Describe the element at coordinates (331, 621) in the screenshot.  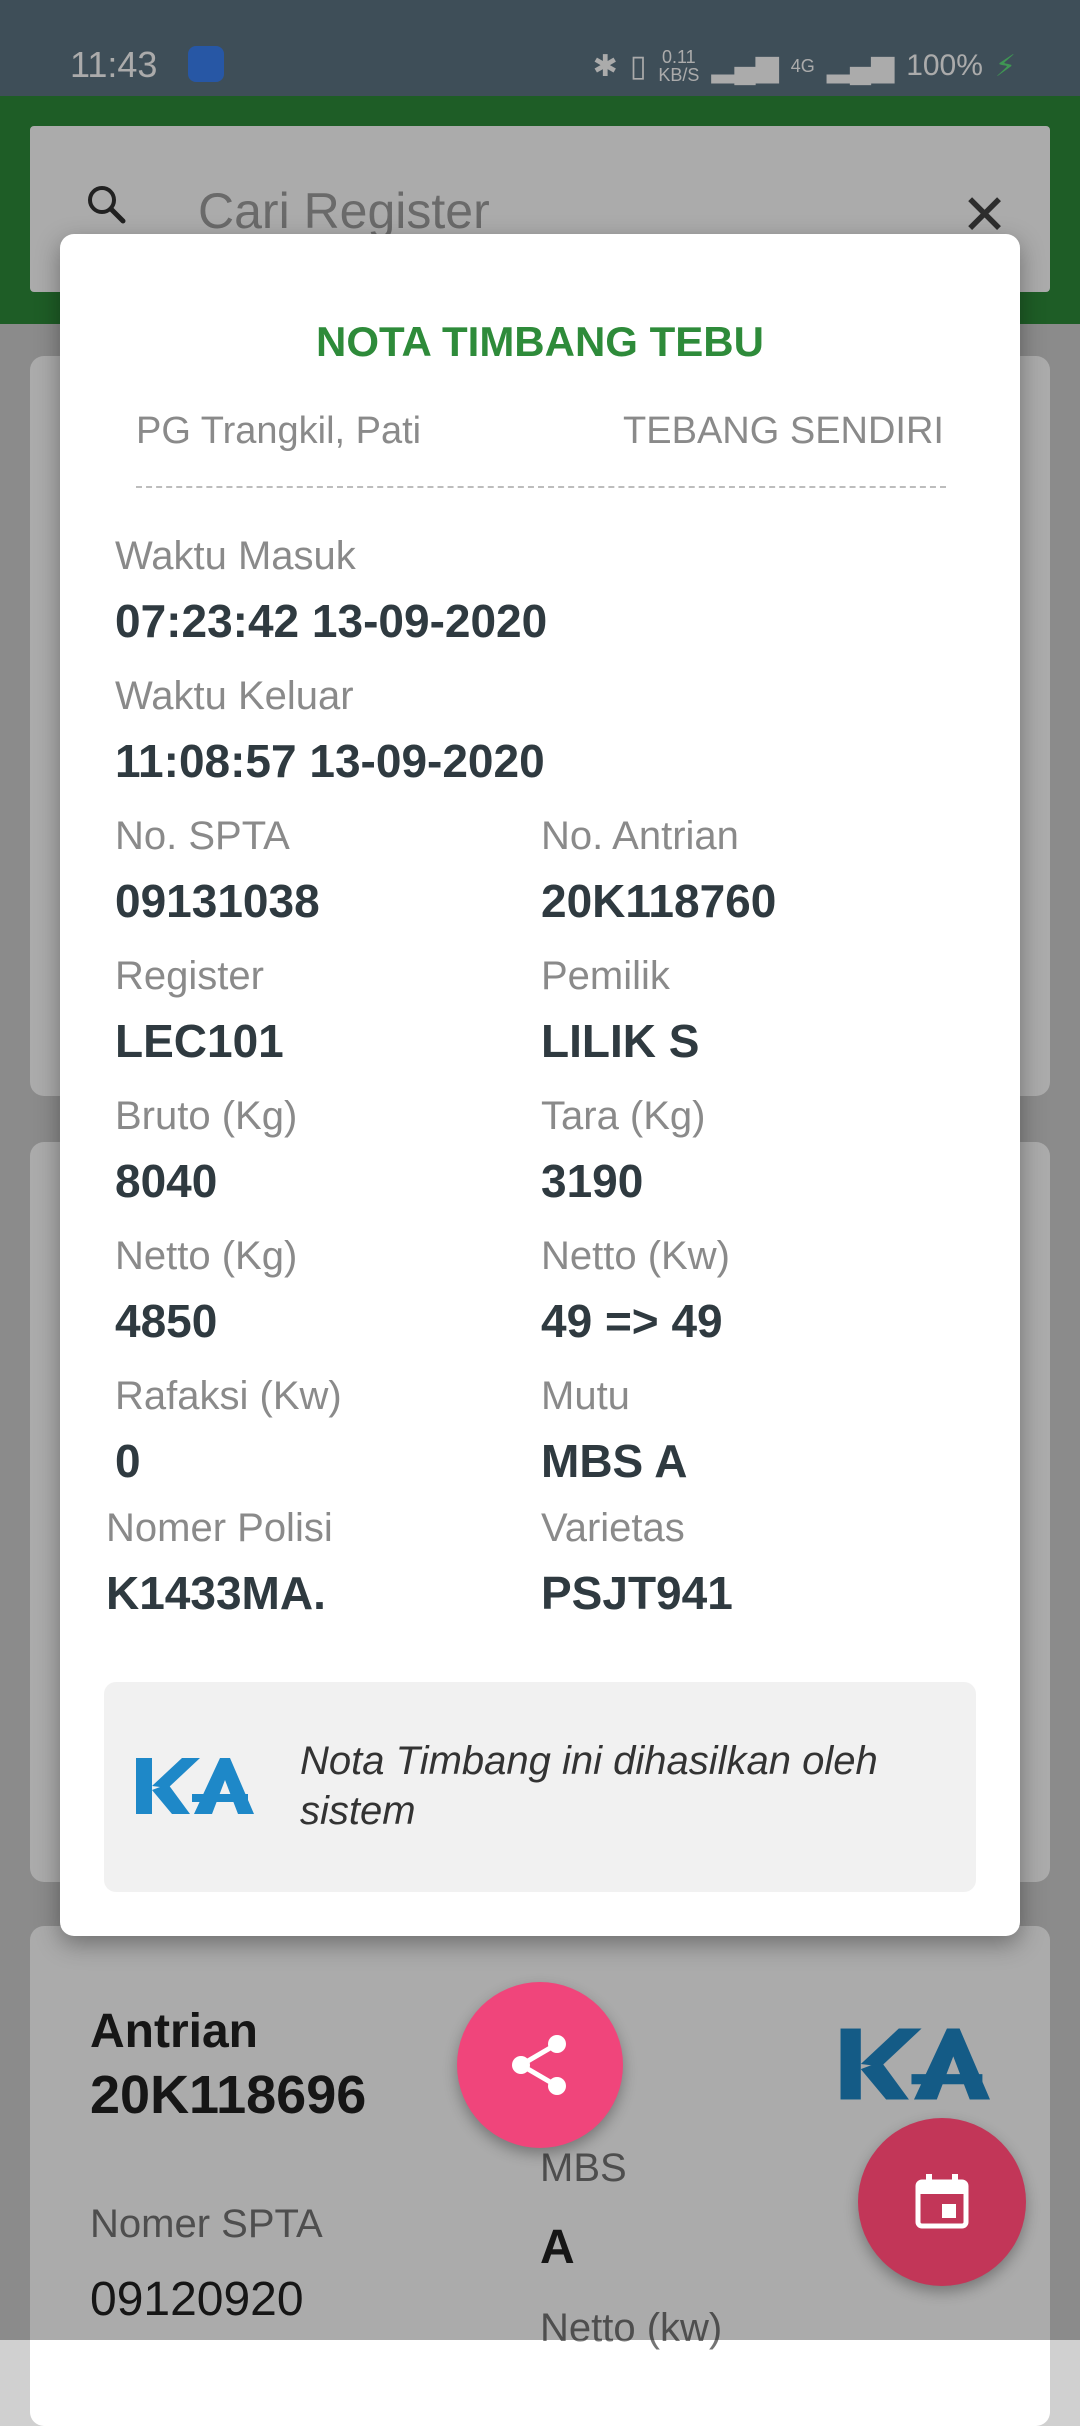
I see `waktu-masuk-value: 07:23:42 13-09-2020` at that location.